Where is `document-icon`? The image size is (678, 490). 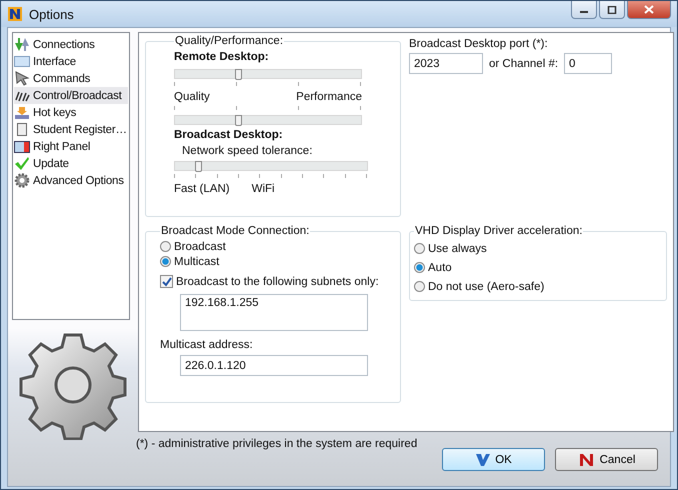 document-icon is located at coordinates (22, 129).